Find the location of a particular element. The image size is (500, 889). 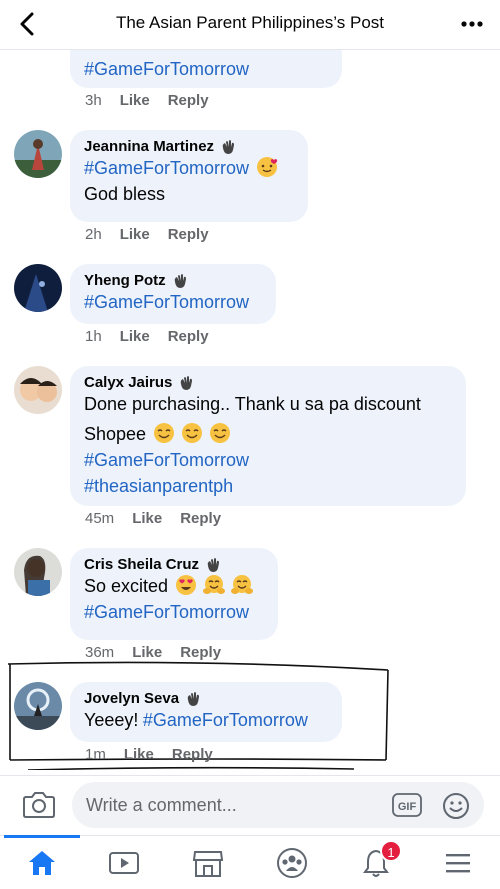

comment-author: Jeannina Martinez is located at coordinates (149, 146).